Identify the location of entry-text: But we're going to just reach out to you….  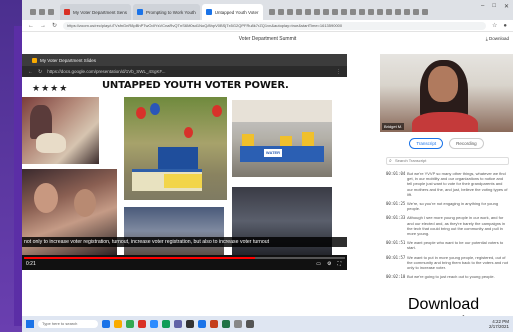
(451, 277).